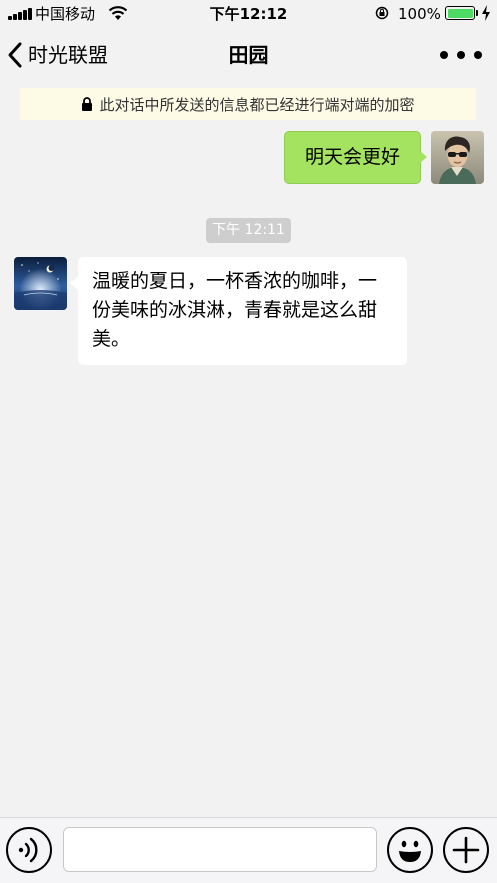 This screenshot has height=883, width=497. What do you see at coordinates (235, 310) in the screenshot?
I see `incoming-message-text: 温暖的夏日，一杯香浓的咖啡，一份美味的冰淇淋，青春就是这么甜美。` at bounding box center [235, 310].